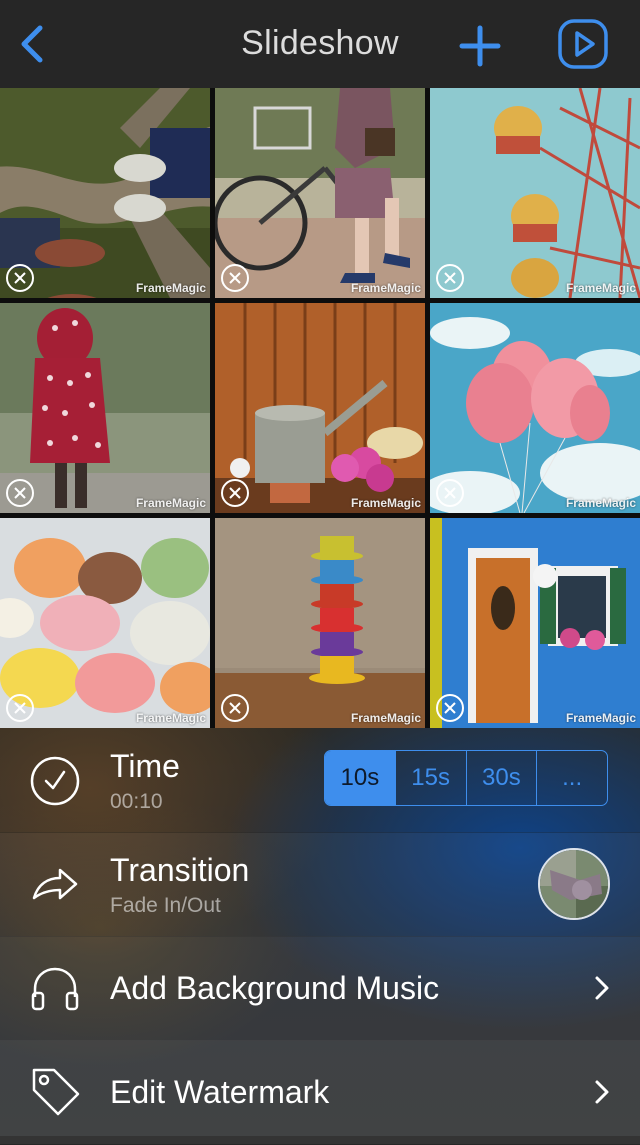 This screenshot has height=1145, width=640. What do you see at coordinates (220, 1092) in the screenshot?
I see `edit-watermark-label: Edit Watermark` at bounding box center [220, 1092].